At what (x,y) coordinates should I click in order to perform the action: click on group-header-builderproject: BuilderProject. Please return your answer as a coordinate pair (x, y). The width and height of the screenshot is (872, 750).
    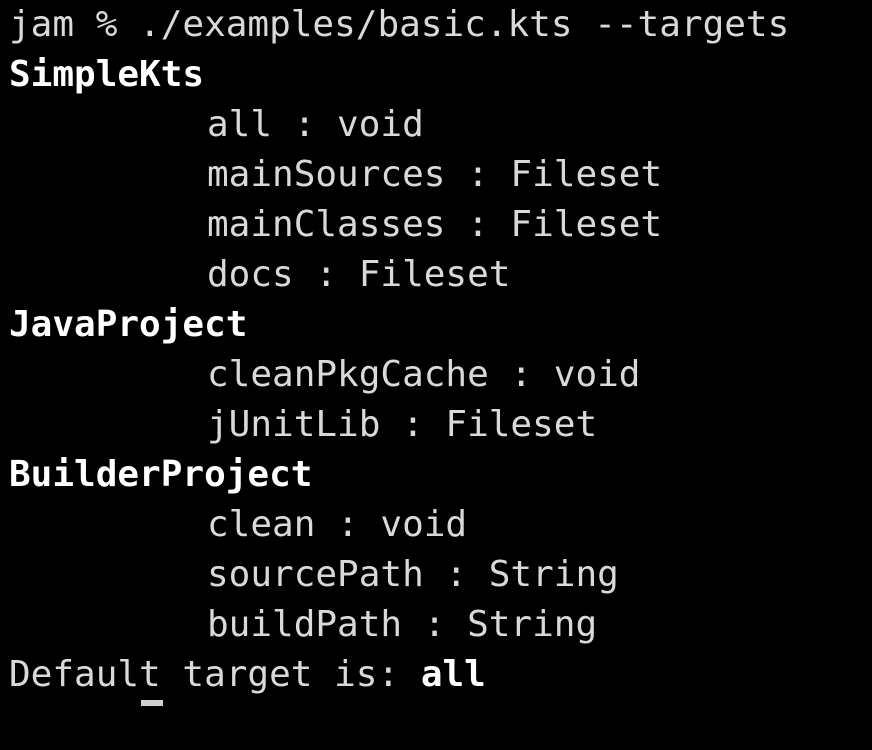
    Looking at the image, I should click on (161, 474).